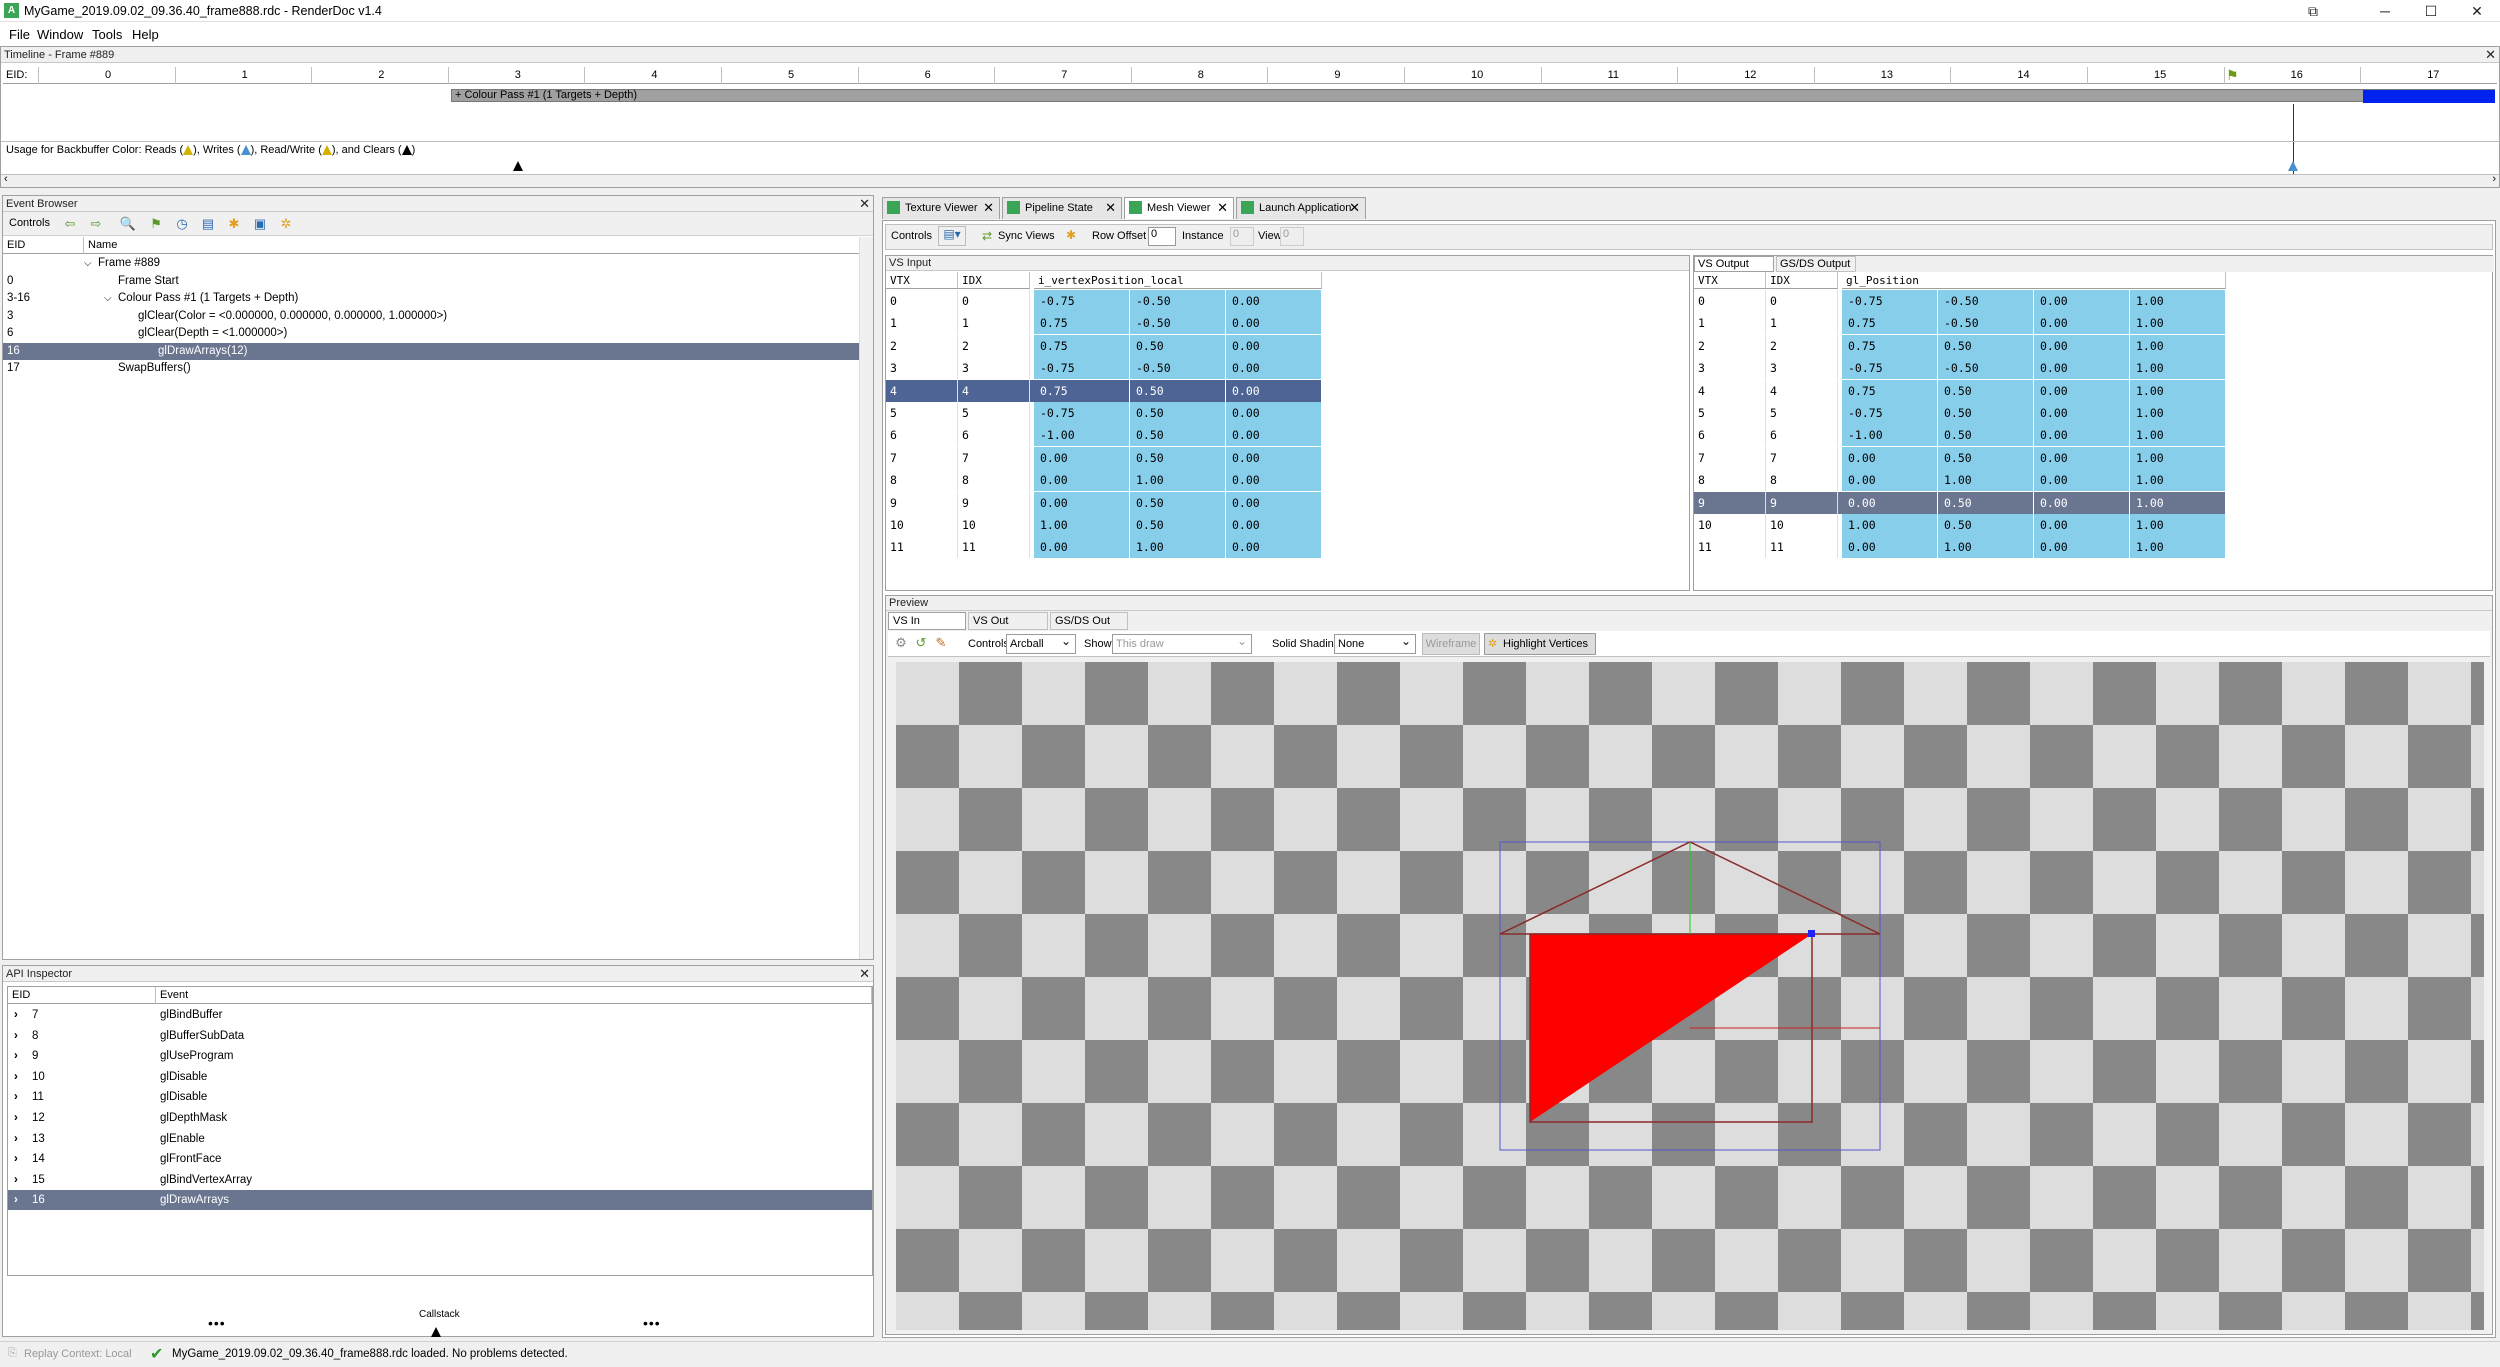 The height and width of the screenshot is (1367, 2500). I want to click on restore-icon: ⧉, so click(2313, 11).